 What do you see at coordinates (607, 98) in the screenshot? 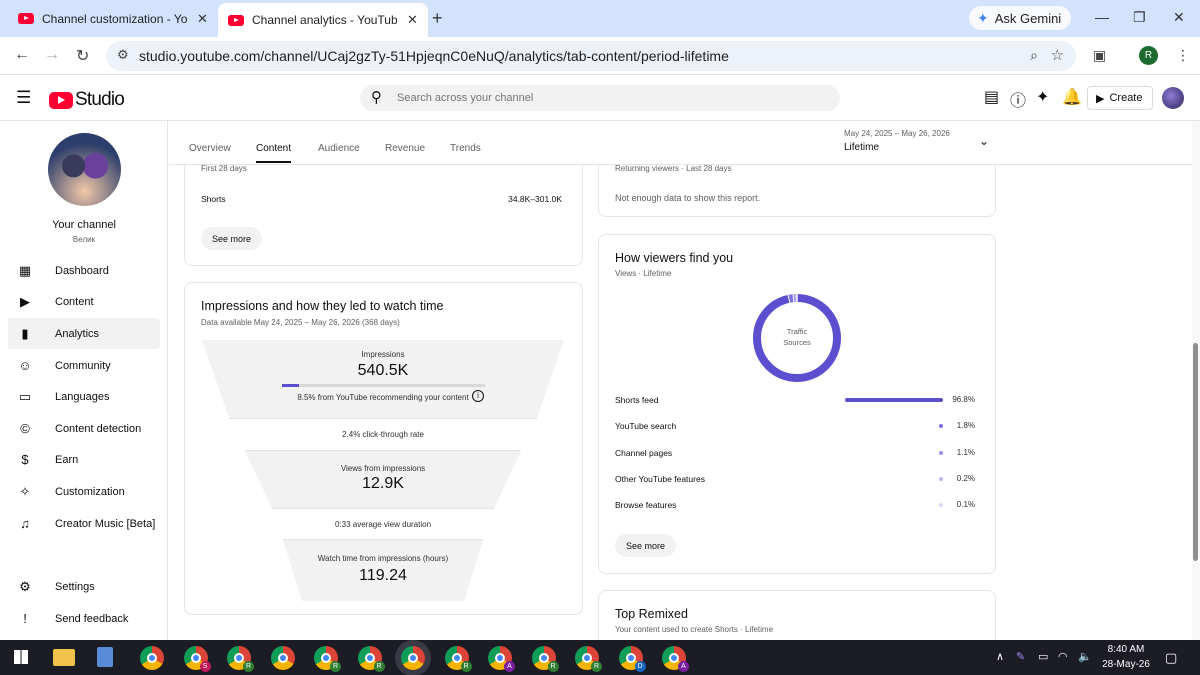
I see `search-input` at bounding box center [607, 98].